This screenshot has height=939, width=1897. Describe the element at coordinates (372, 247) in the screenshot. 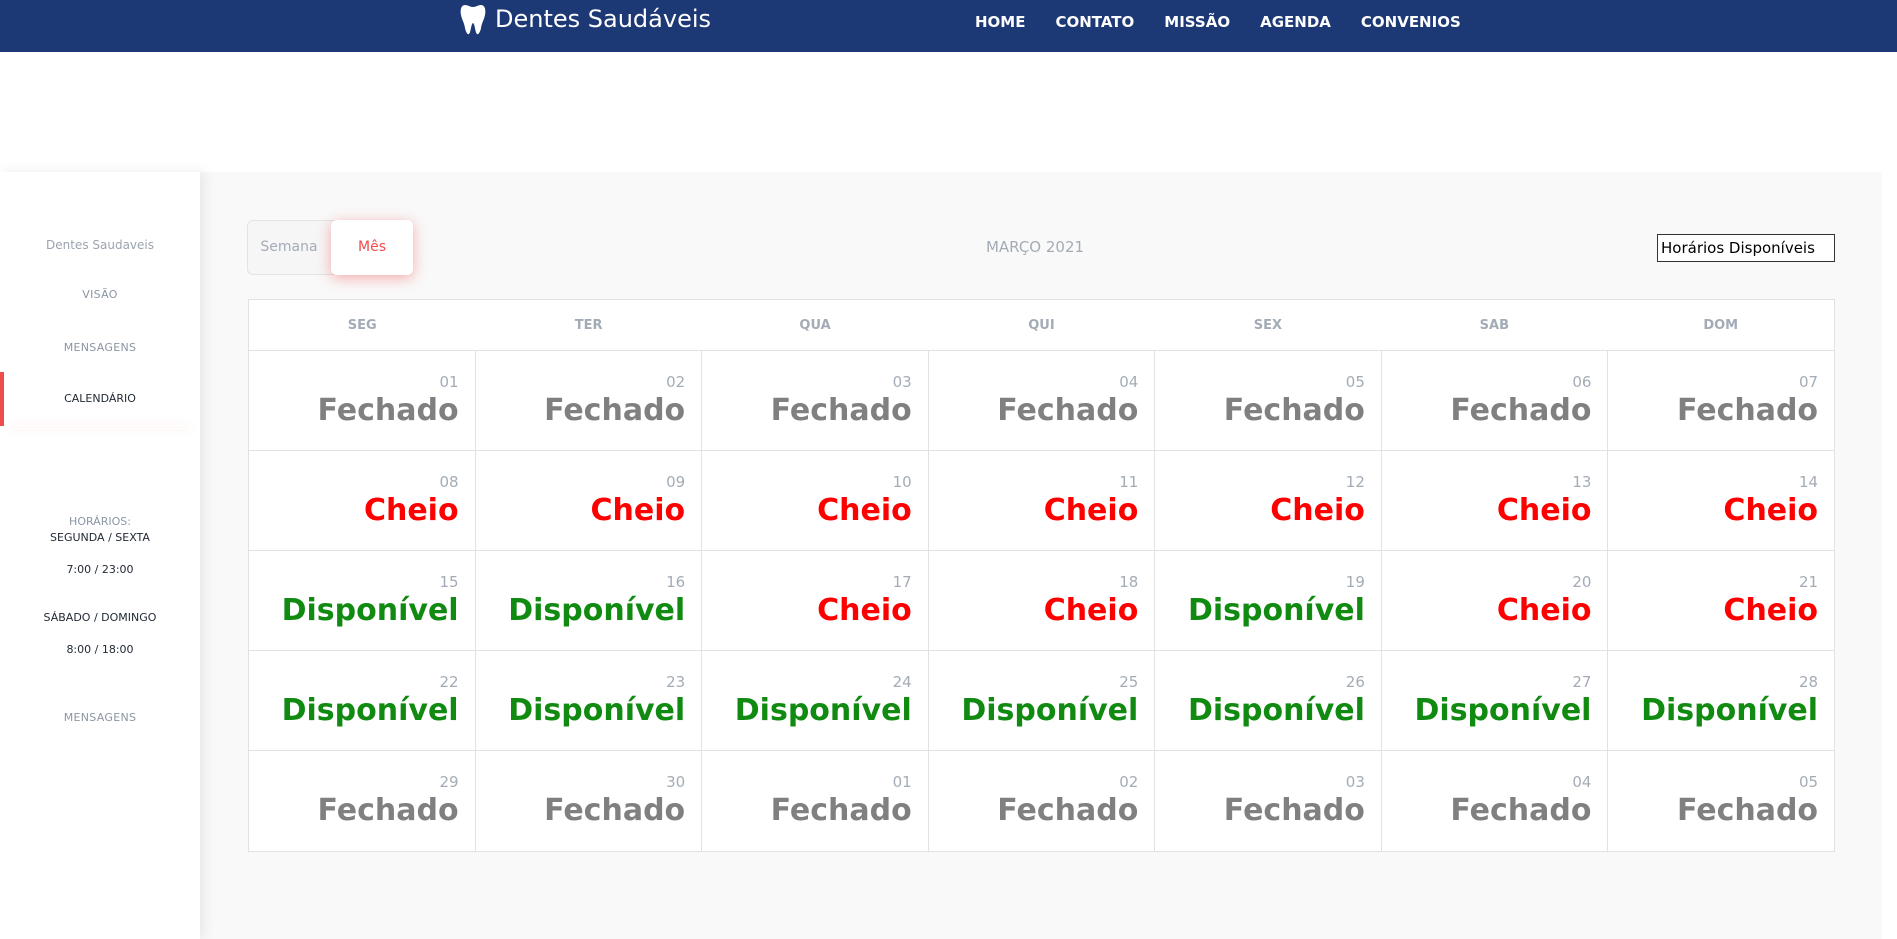

I see `toggle-month-button: Mês` at that location.